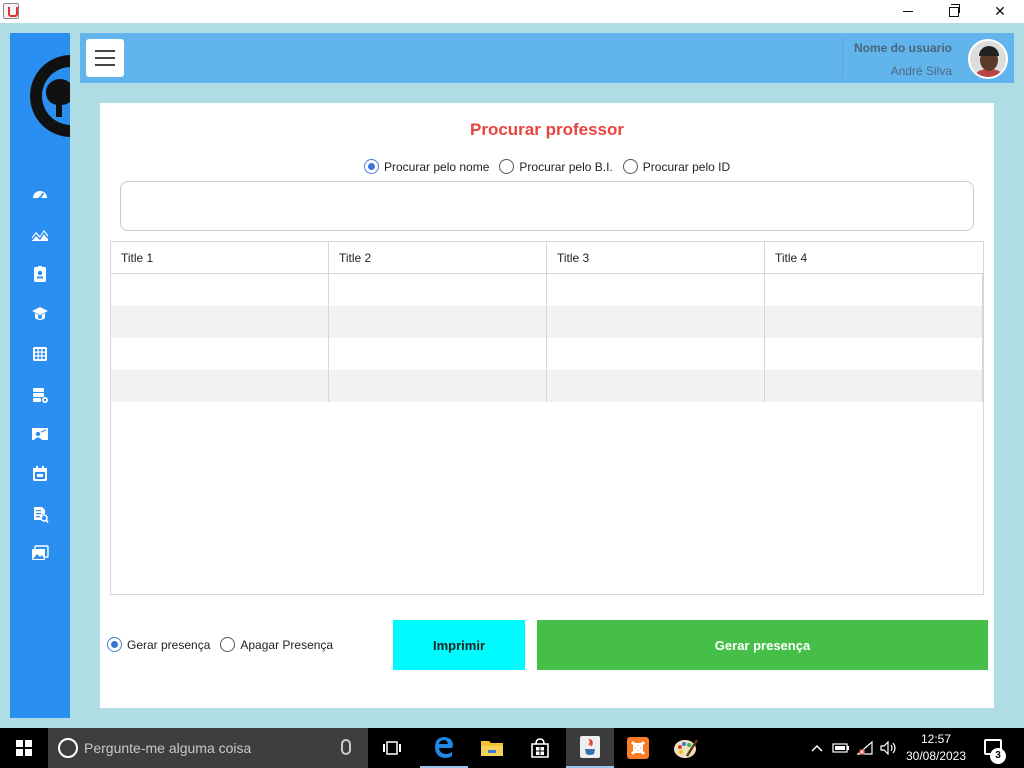  I want to click on maximize-button, so click(954, 11).